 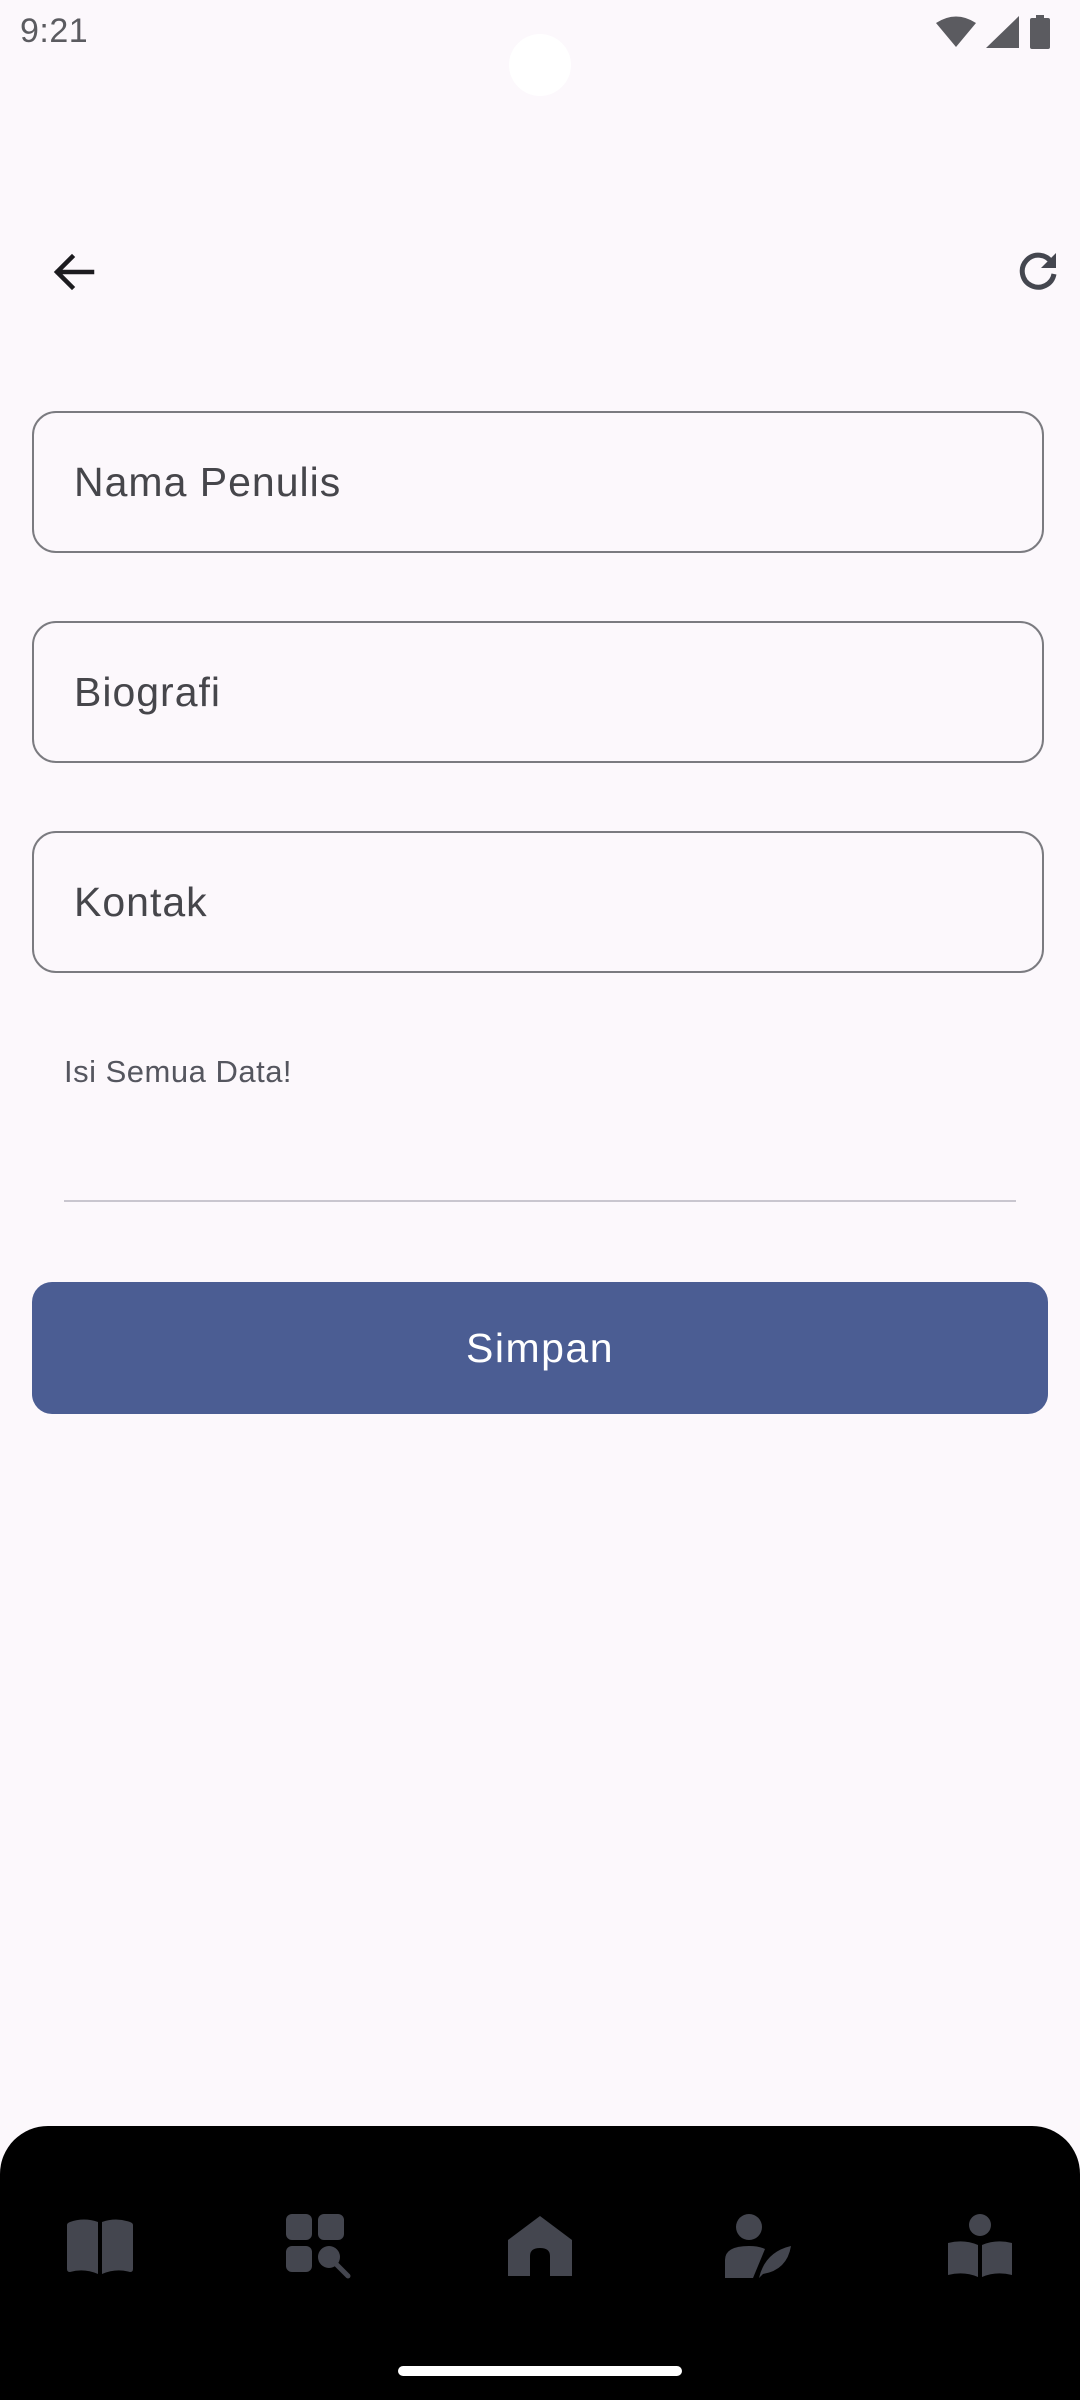 I want to click on author-name-input, so click(x=538, y=482).